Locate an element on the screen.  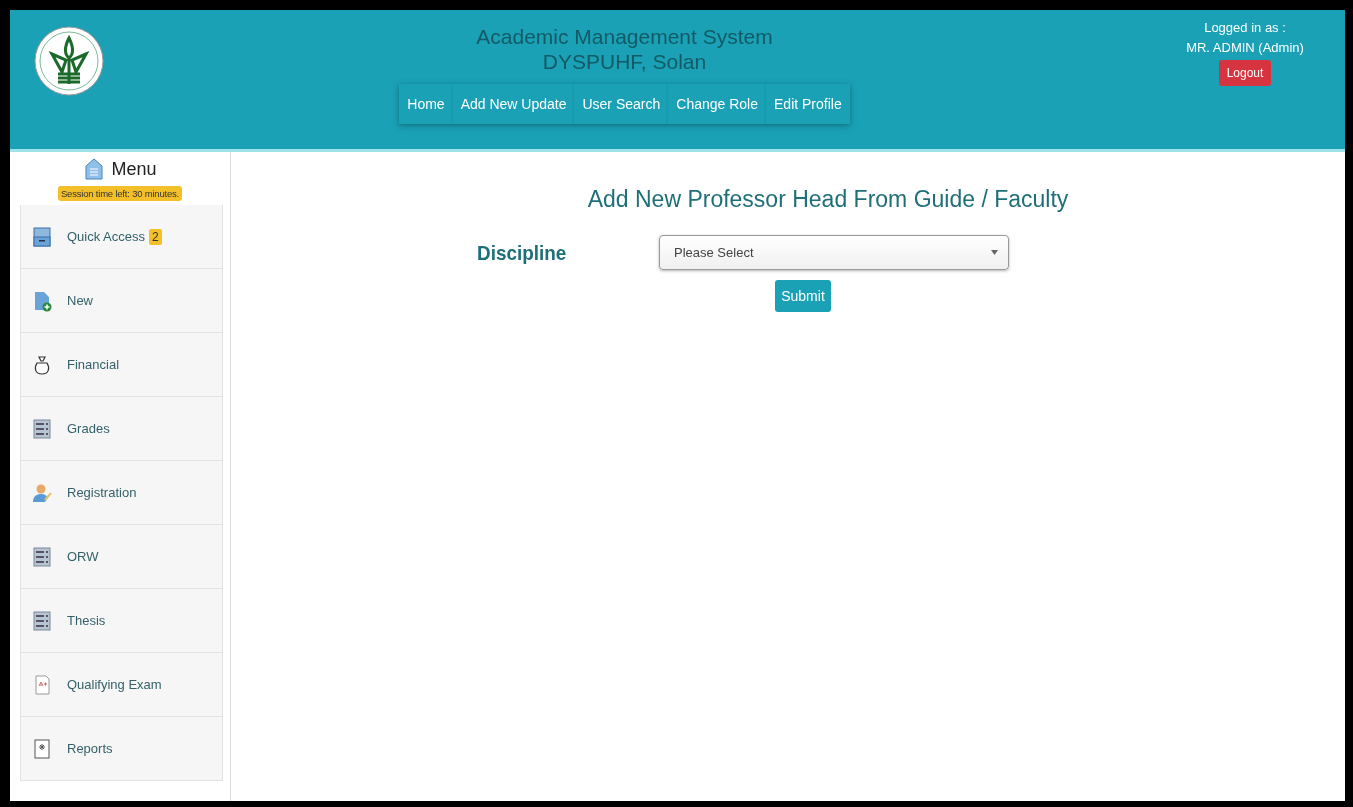
menu-item-label: Reports is located at coordinates (90, 748).